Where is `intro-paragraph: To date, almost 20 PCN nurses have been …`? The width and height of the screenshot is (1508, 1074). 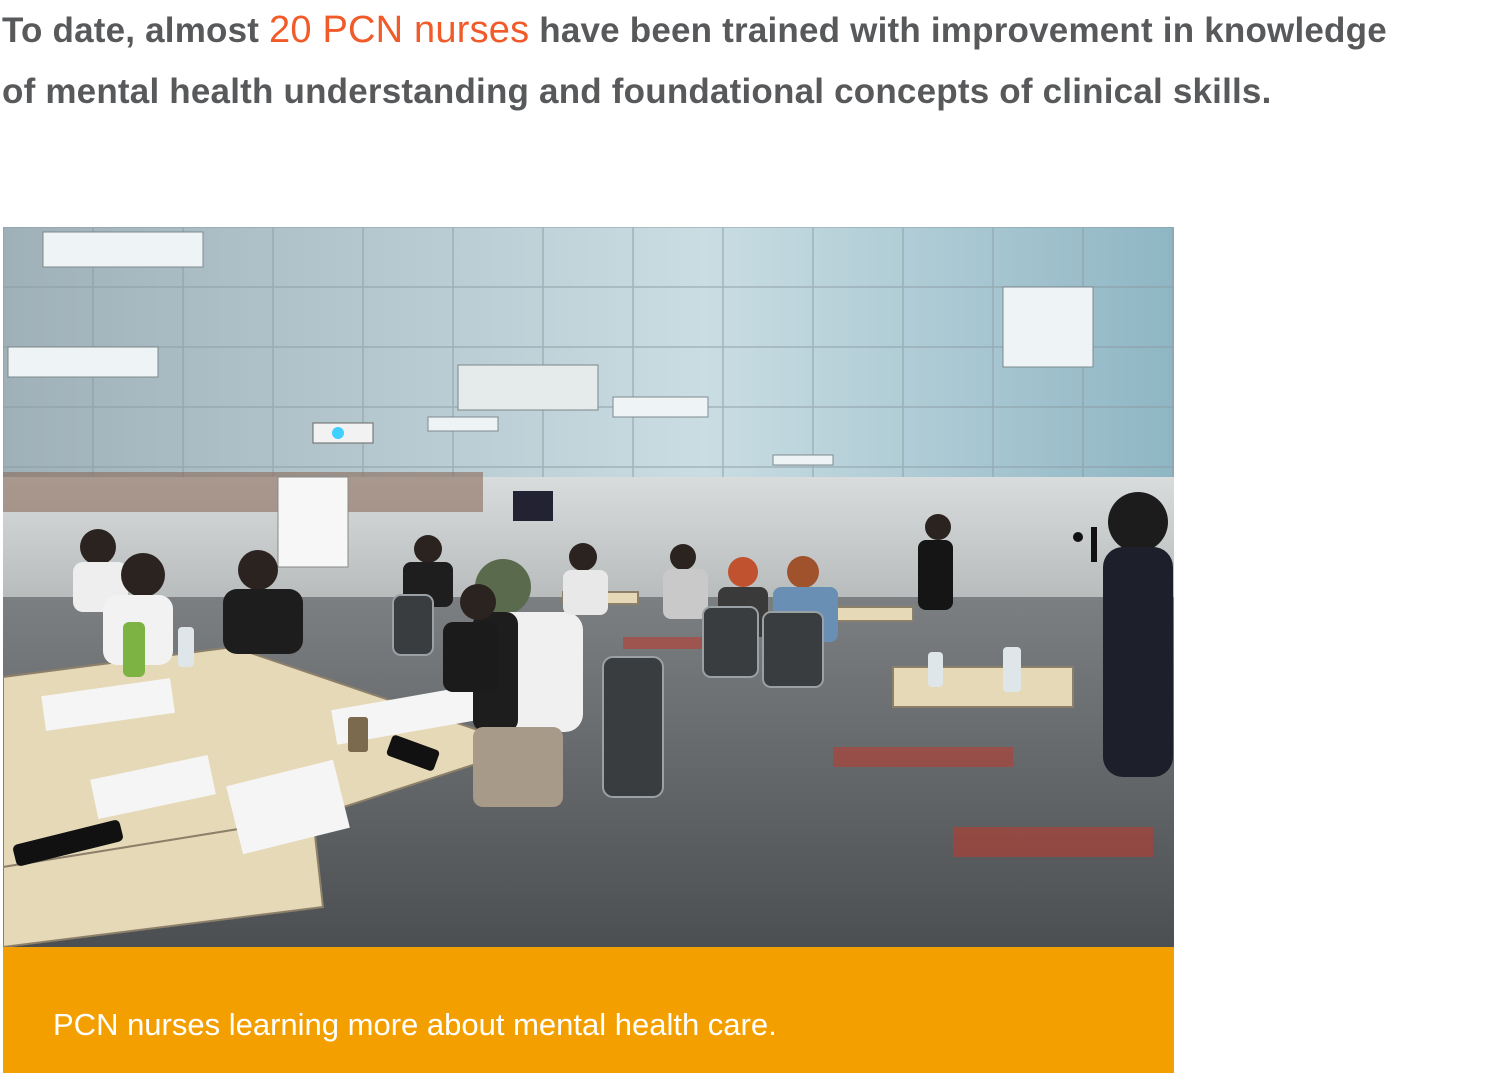
intro-paragraph: To date, almost 20 PCN nurses have been … is located at coordinates (702, 61).